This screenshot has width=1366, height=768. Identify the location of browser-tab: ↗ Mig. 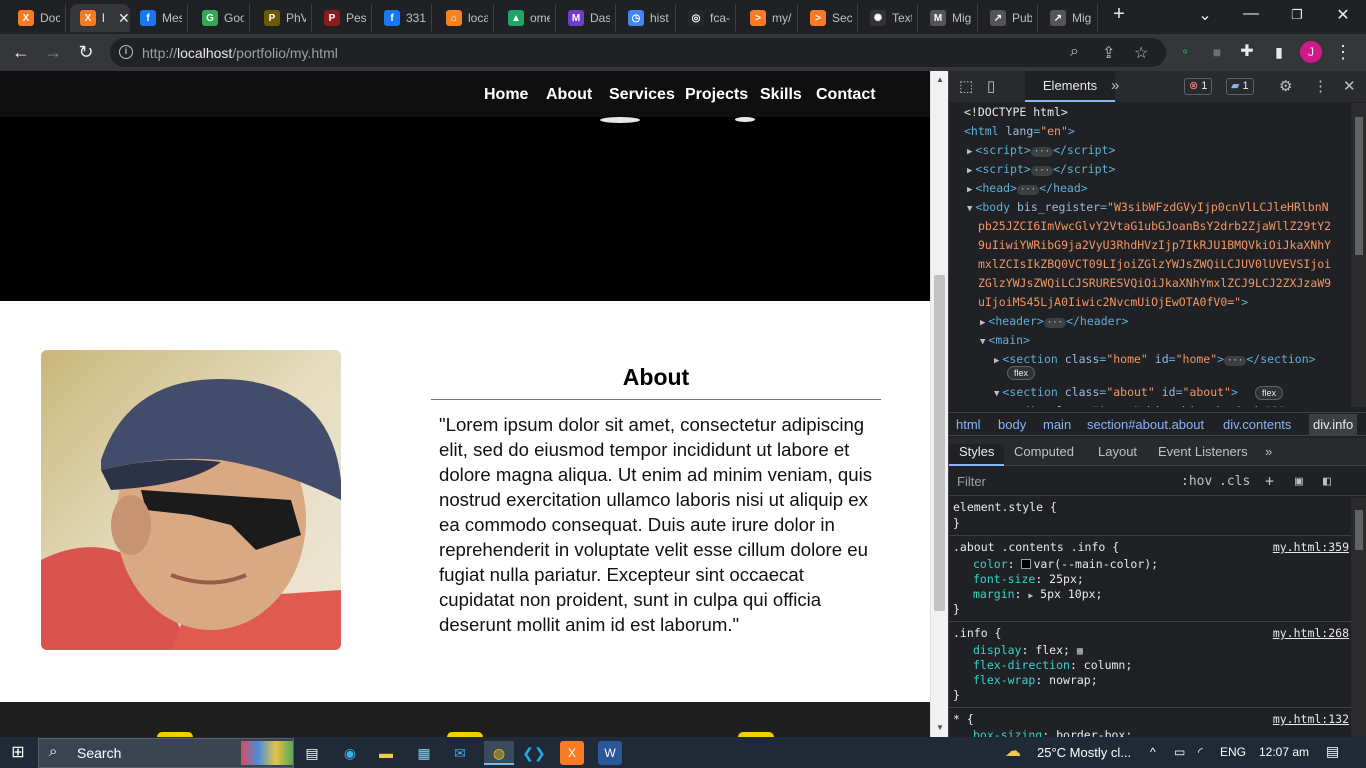
(1069, 18).